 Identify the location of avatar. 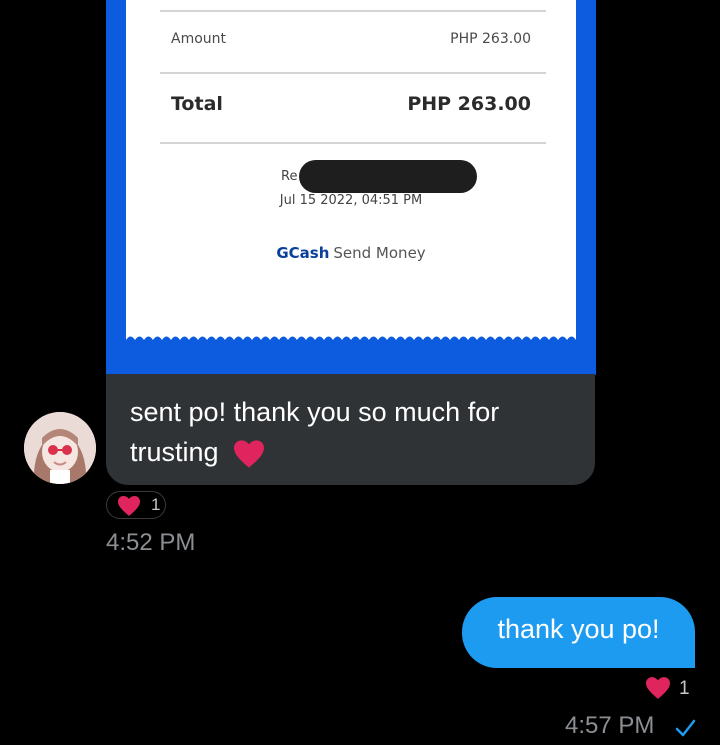
(60, 448).